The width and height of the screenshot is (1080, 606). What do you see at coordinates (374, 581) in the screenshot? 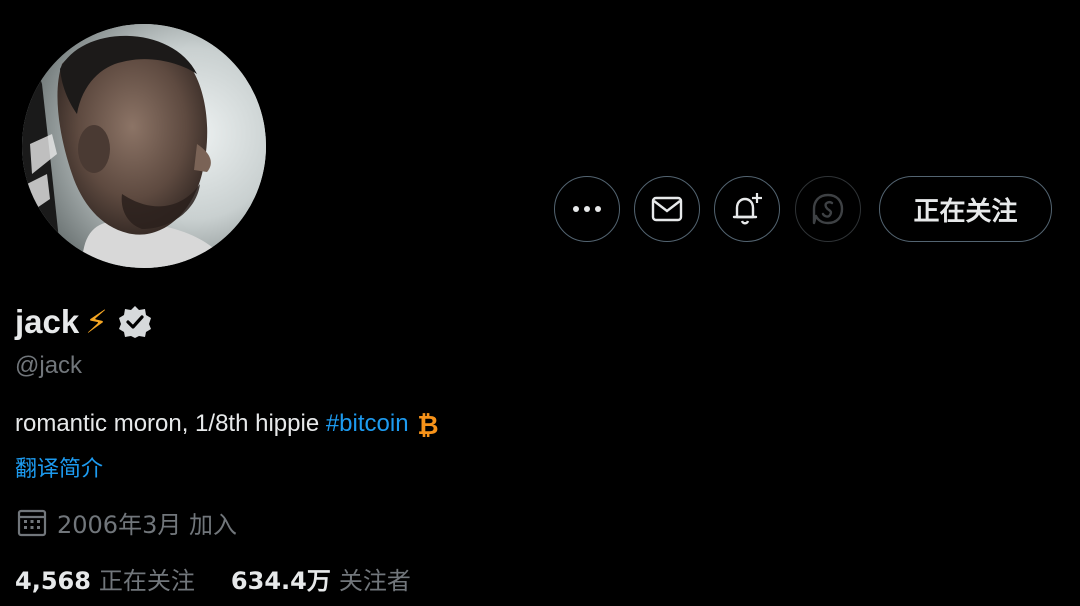
I see `followers-label: 关注者` at bounding box center [374, 581].